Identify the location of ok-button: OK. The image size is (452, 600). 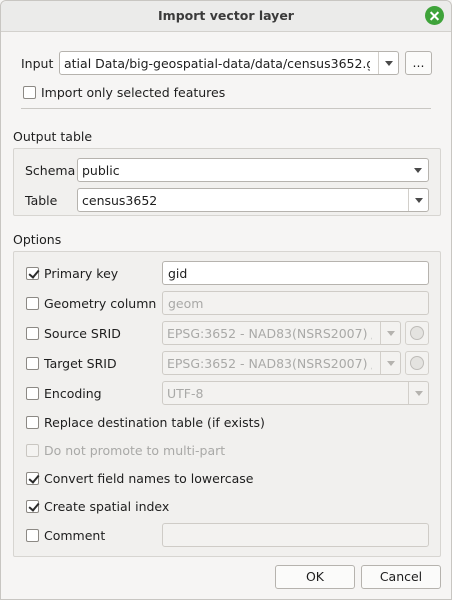
(315, 577).